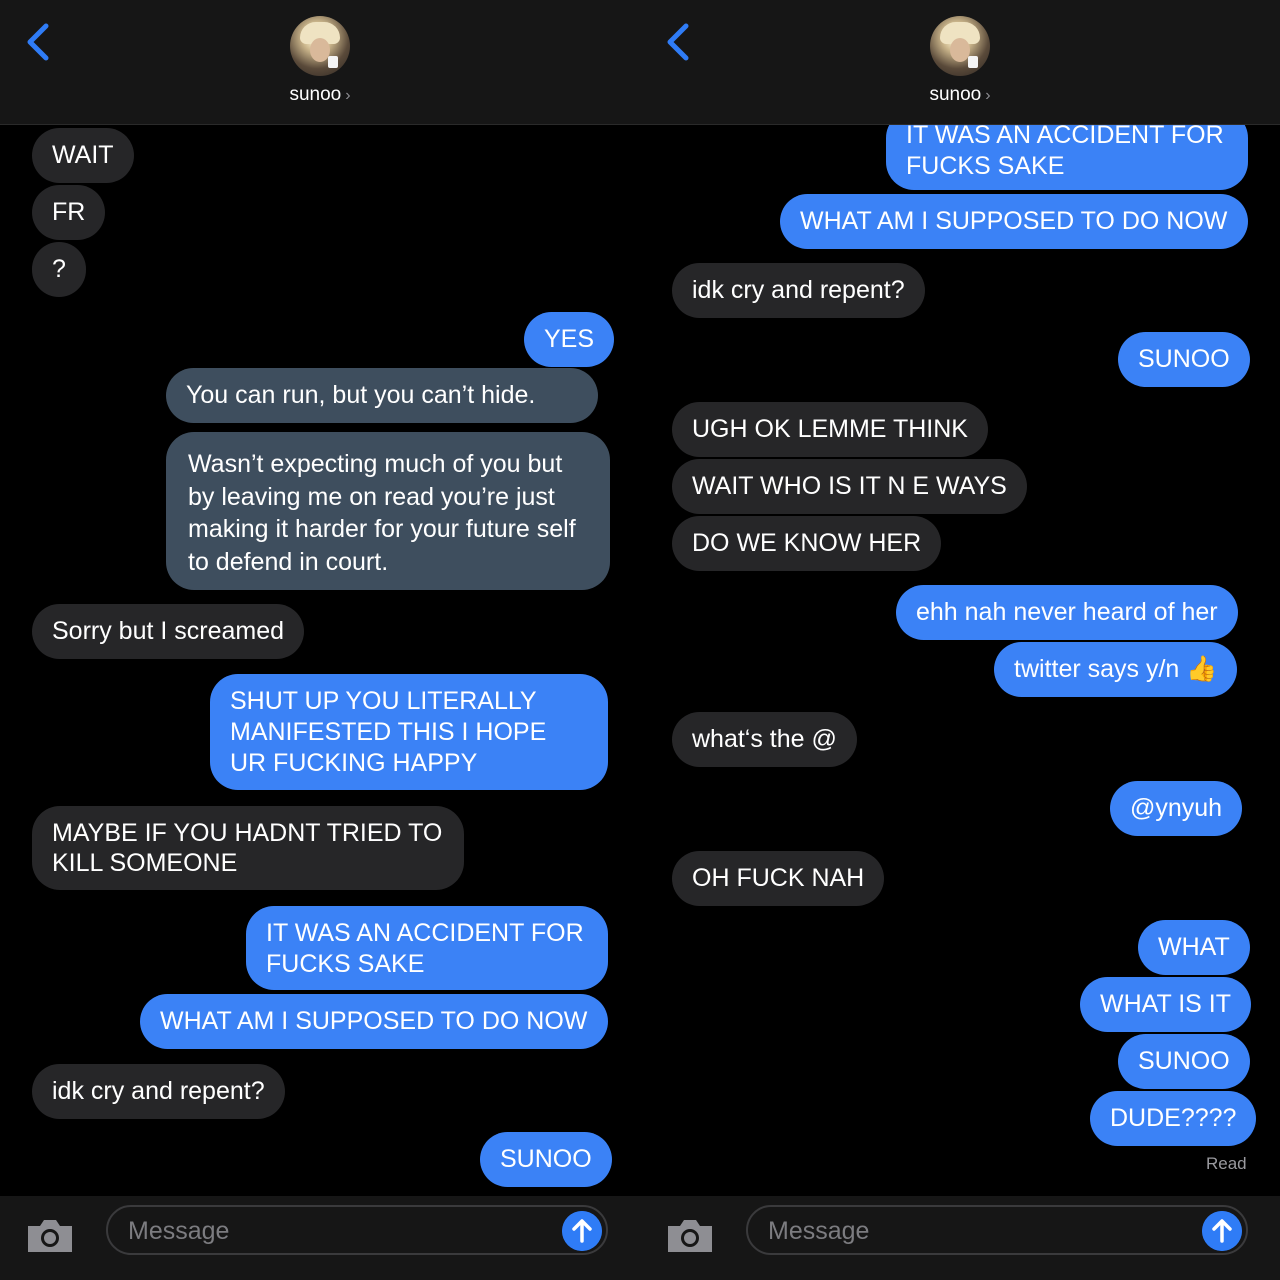  What do you see at coordinates (830, 429) in the screenshot?
I see `incoming-message: UGH OK LEMME THINK` at bounding box center [830, 429].